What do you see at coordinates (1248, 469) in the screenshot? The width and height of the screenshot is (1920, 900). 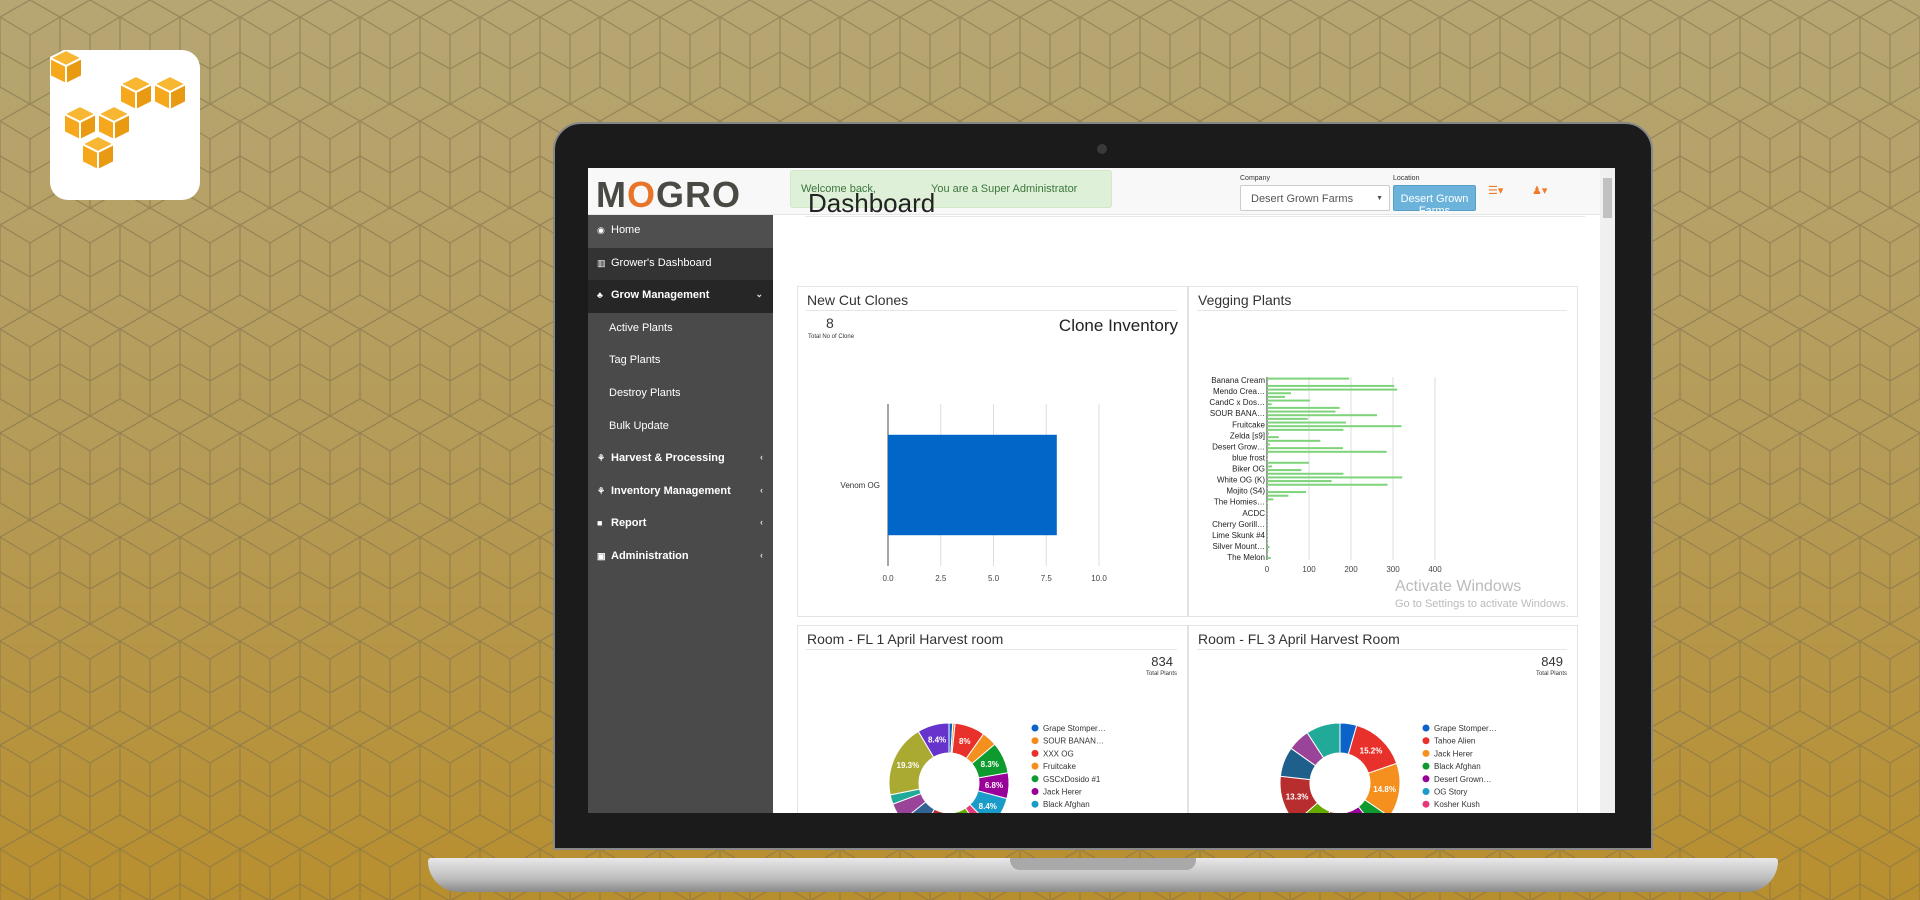 I see `y-tick-label: Biker OG` at bounding box center [1248, 469].